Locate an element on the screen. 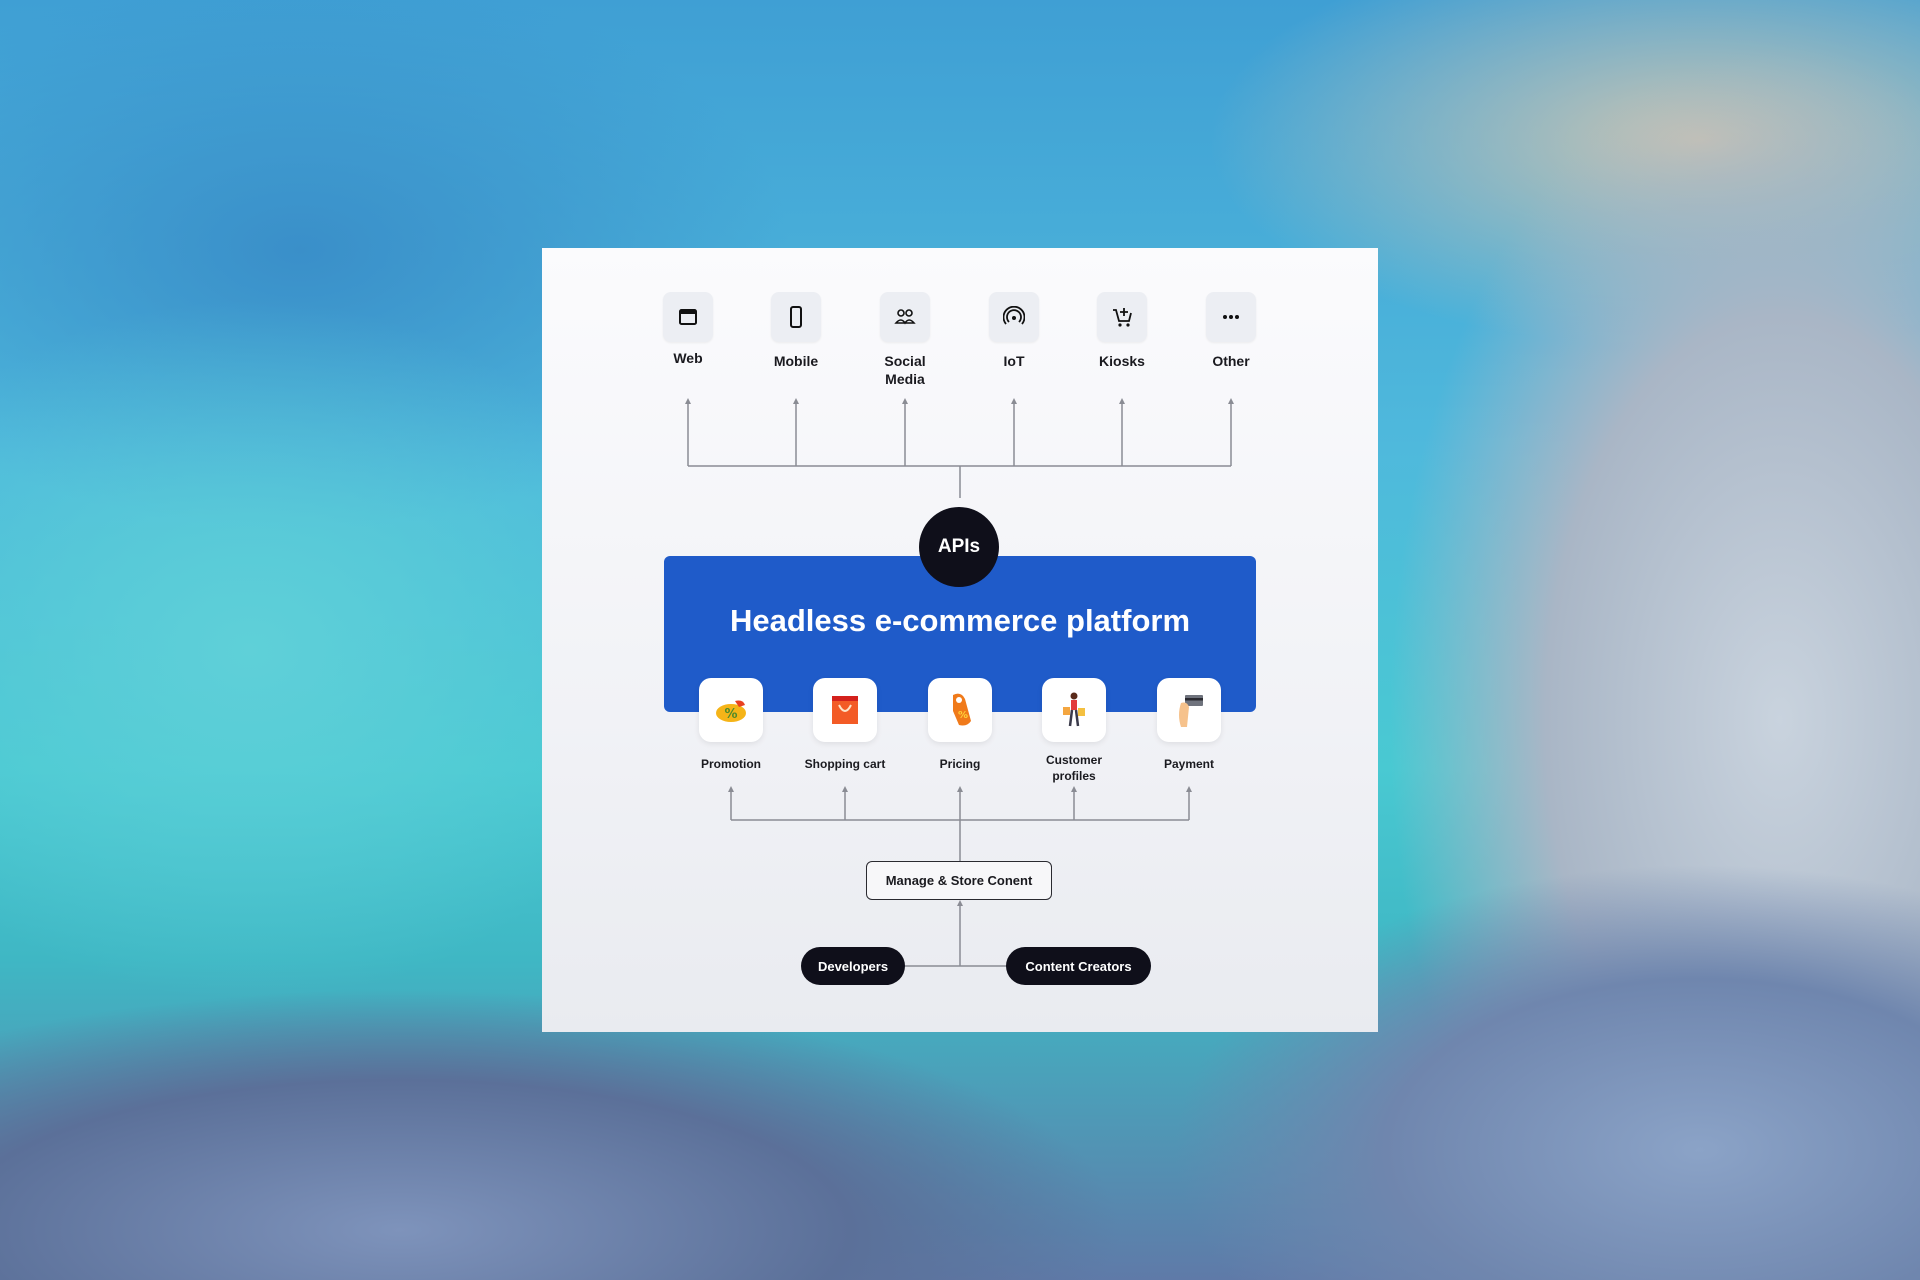 This screenshot has height=1280, width=1920. channel-mobile-tile is located at coordinates (796, 317).